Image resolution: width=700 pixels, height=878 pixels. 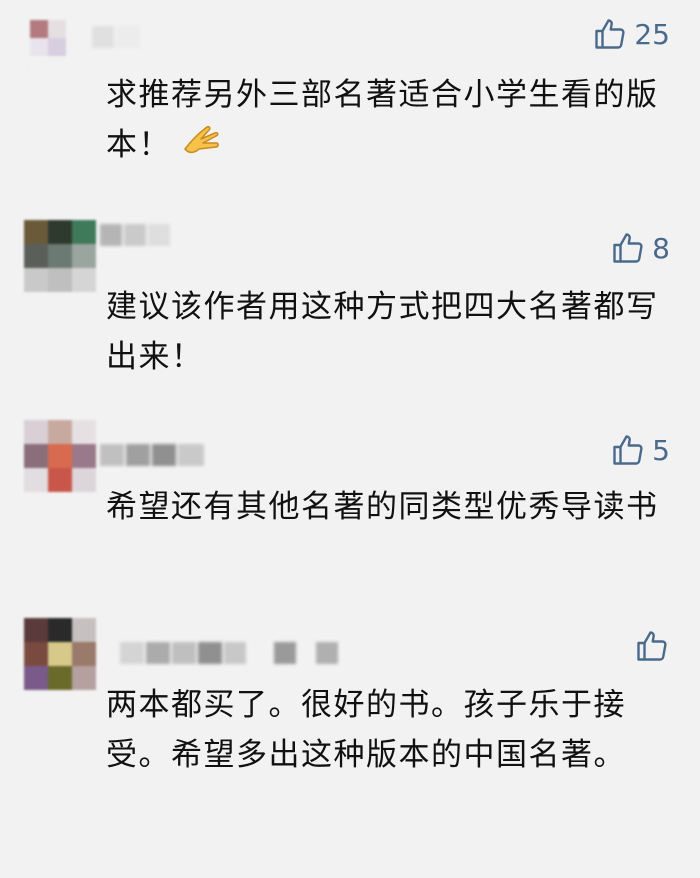 I want to click on like-count: 25, so click(x=652, y=34).